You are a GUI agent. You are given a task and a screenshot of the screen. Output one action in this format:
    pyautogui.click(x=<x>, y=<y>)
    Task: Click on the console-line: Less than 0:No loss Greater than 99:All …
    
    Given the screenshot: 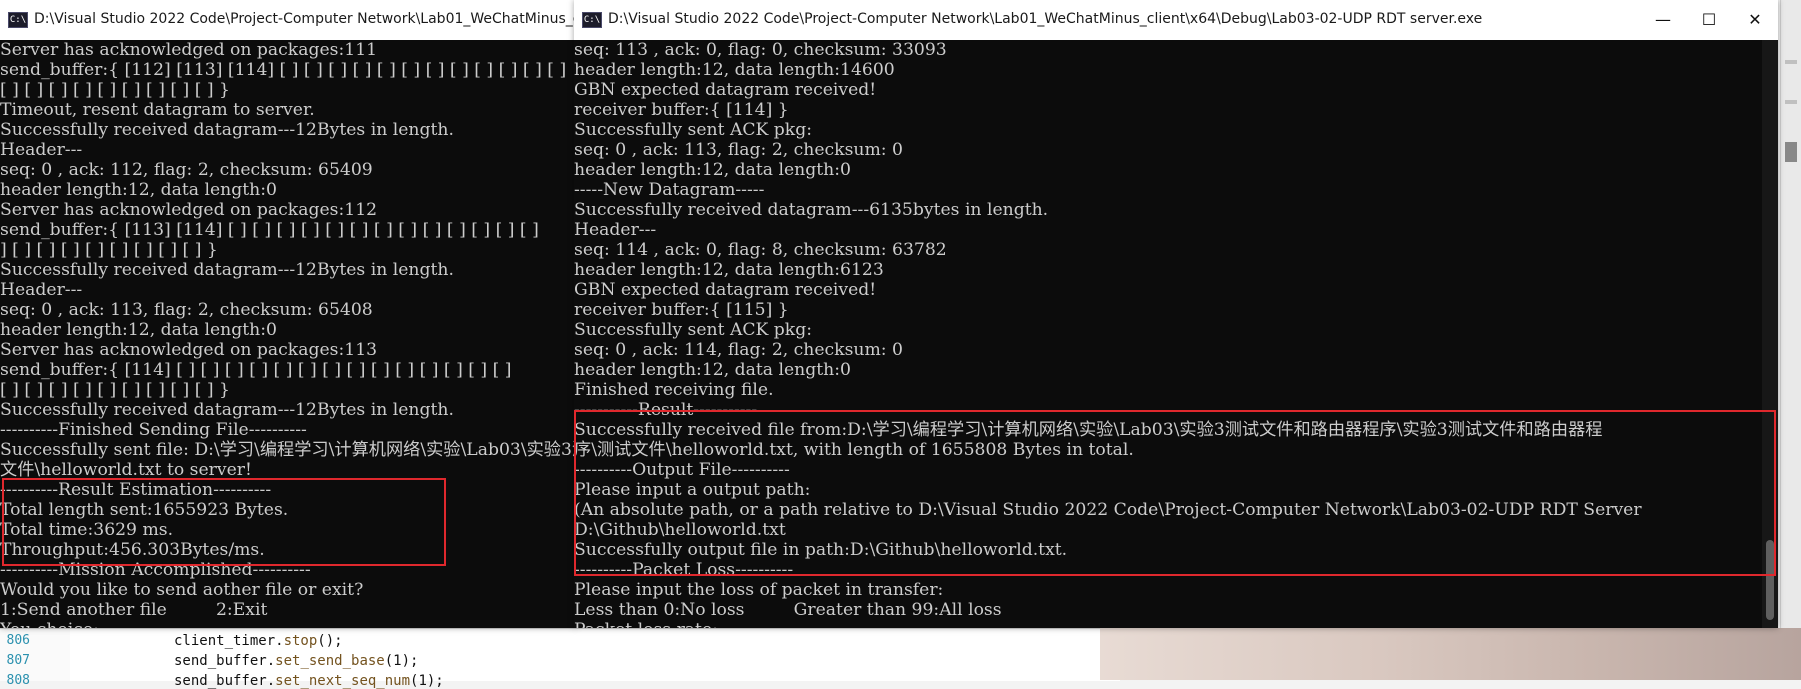 What is the action you would take?
    pyautogui.click(x=788, y=610)
    